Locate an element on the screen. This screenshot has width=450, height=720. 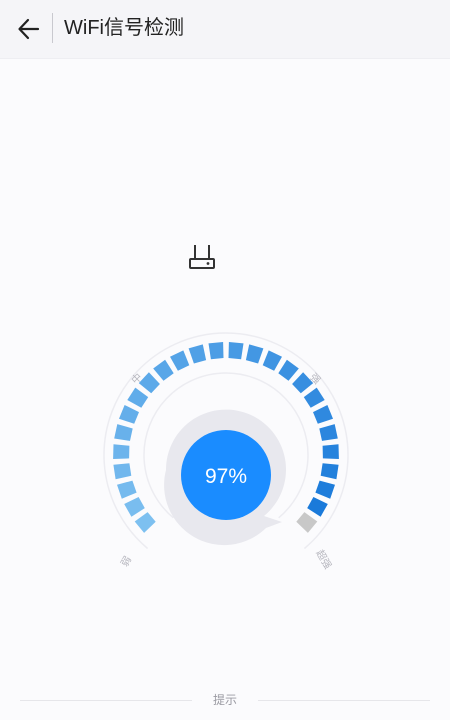
scale-label-weak: 弱 is located at coordinates (126, 561).